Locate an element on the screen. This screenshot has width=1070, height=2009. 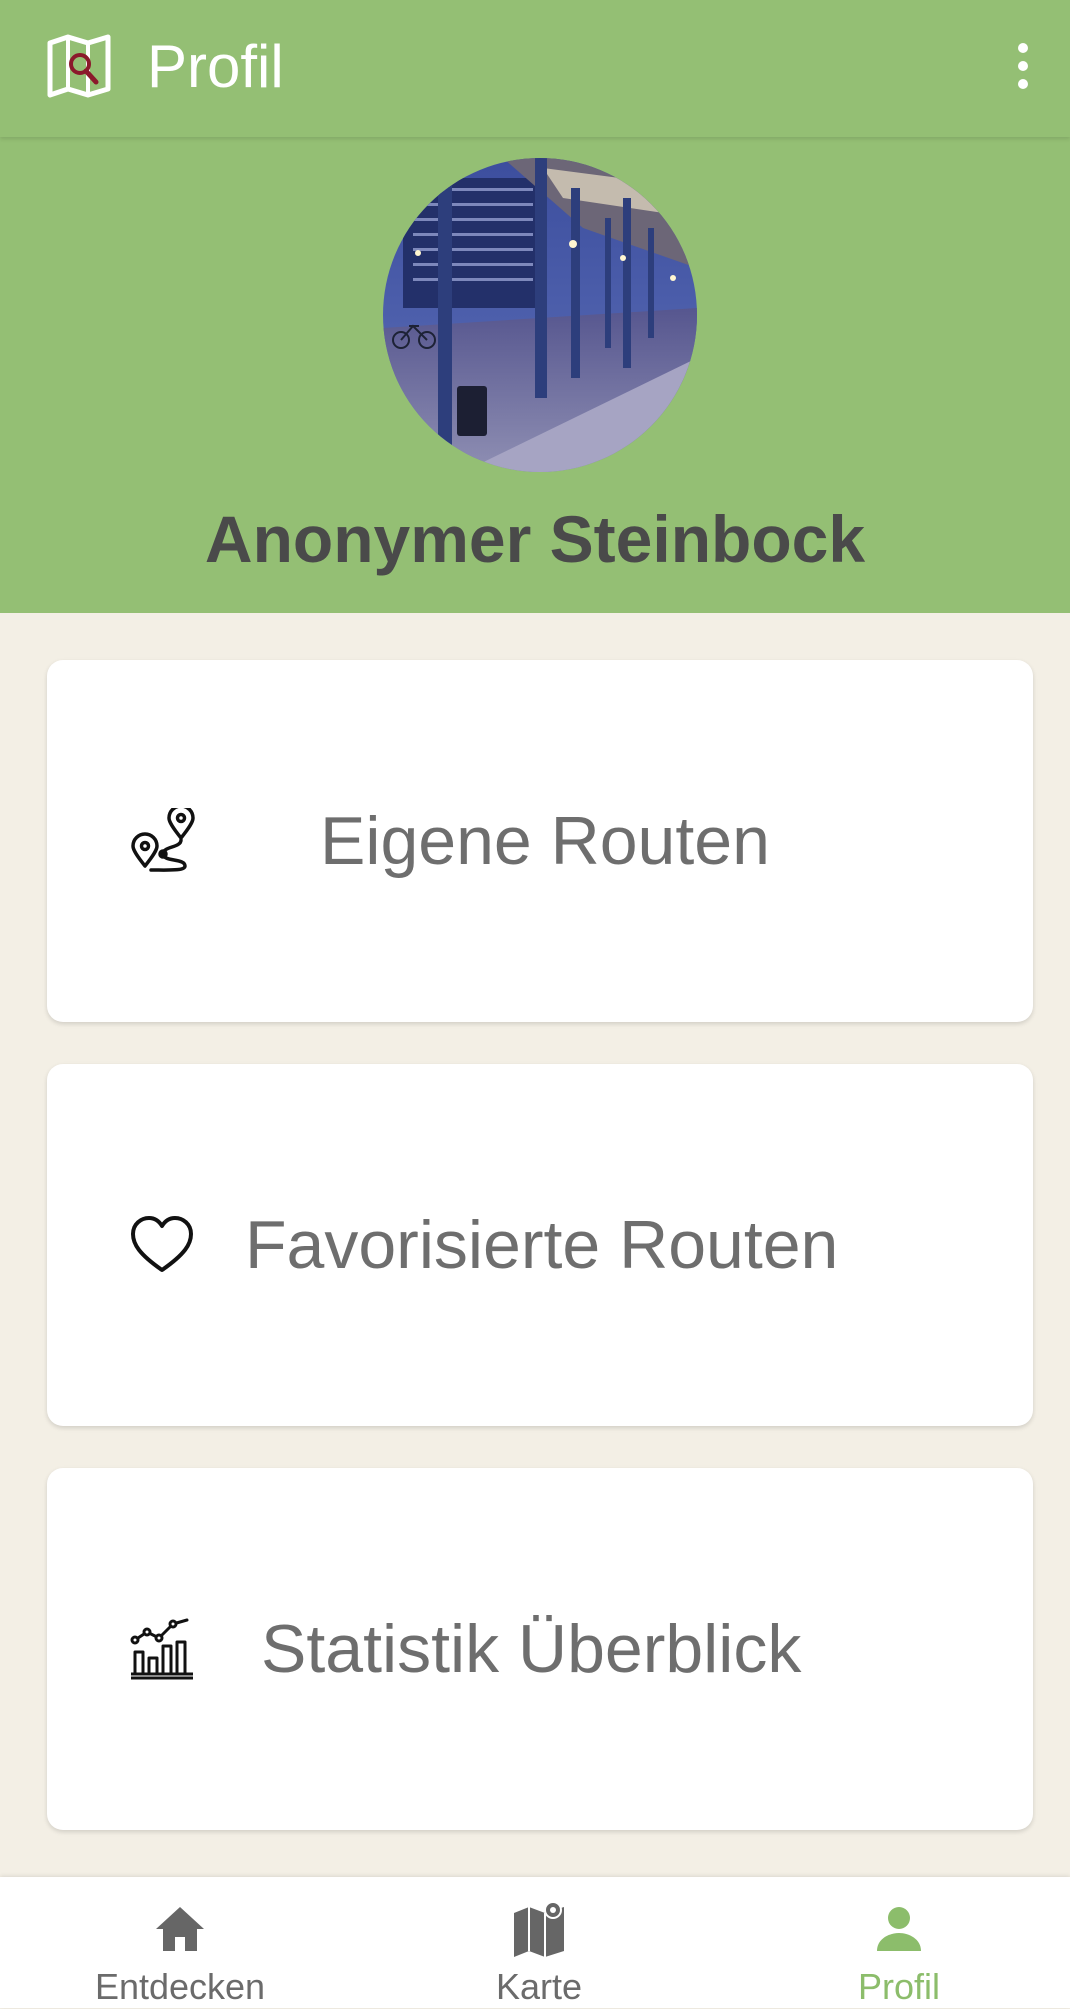
card-label: Favorisierte Routen is located at coordinates (542, 1245).